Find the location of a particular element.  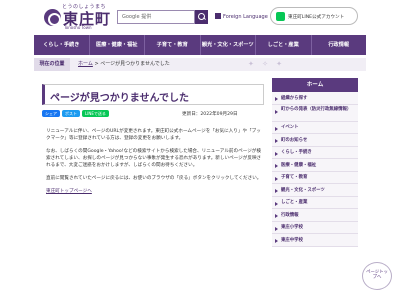

breadcrumb: 現在の位置 ホーム > ページが見つかりませんでした ✦ ✧ ✦ is located at coordinates (200, 64).